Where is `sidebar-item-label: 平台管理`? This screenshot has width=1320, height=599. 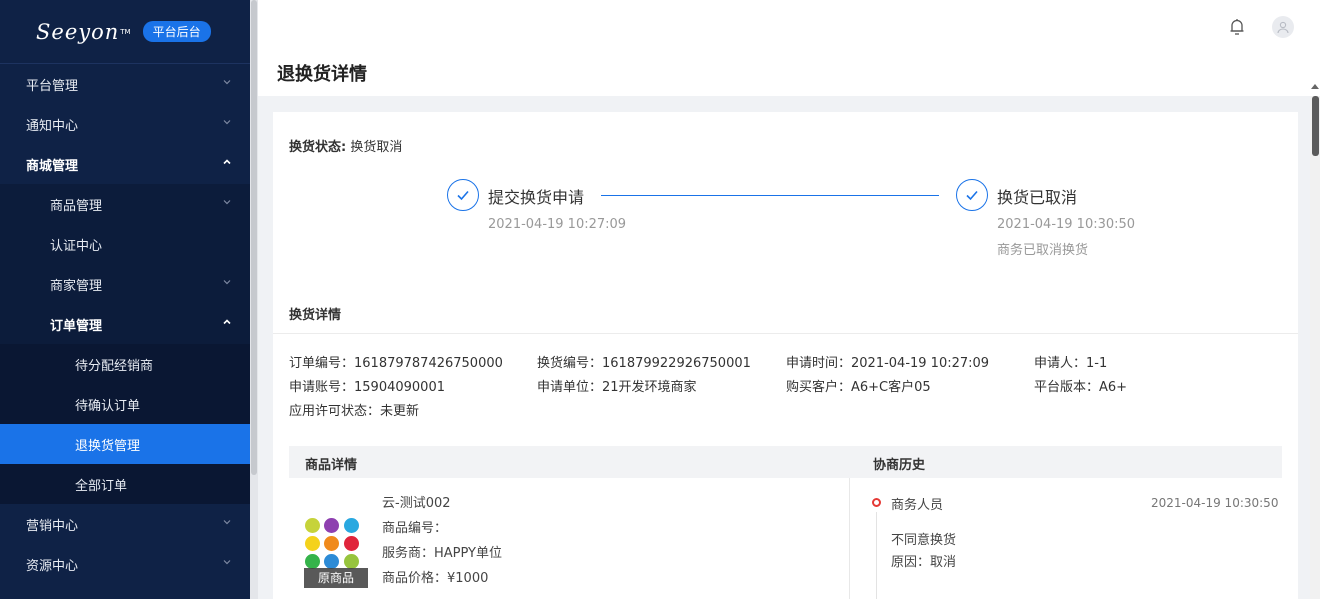 sidebar-item-label: 平台管理 is located at coordinates (52, 86).